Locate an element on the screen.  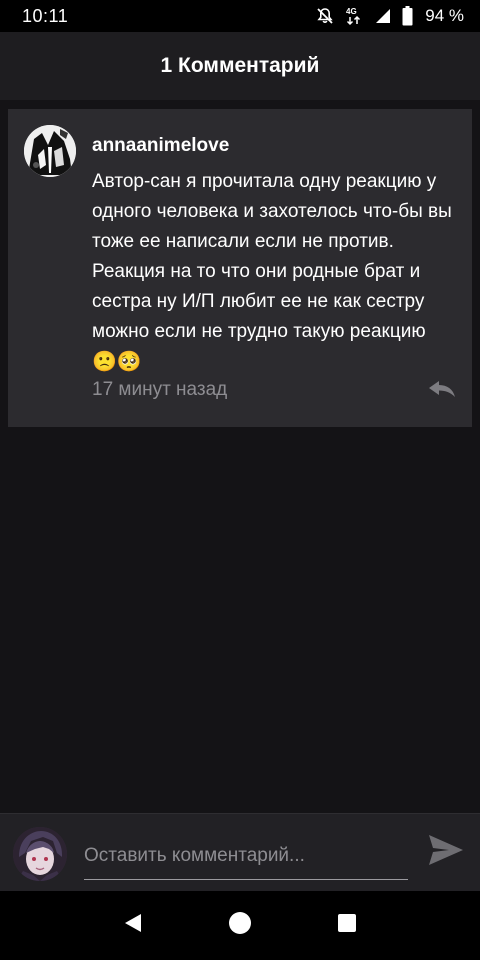
home-icon is located at coordinates (240, 925).